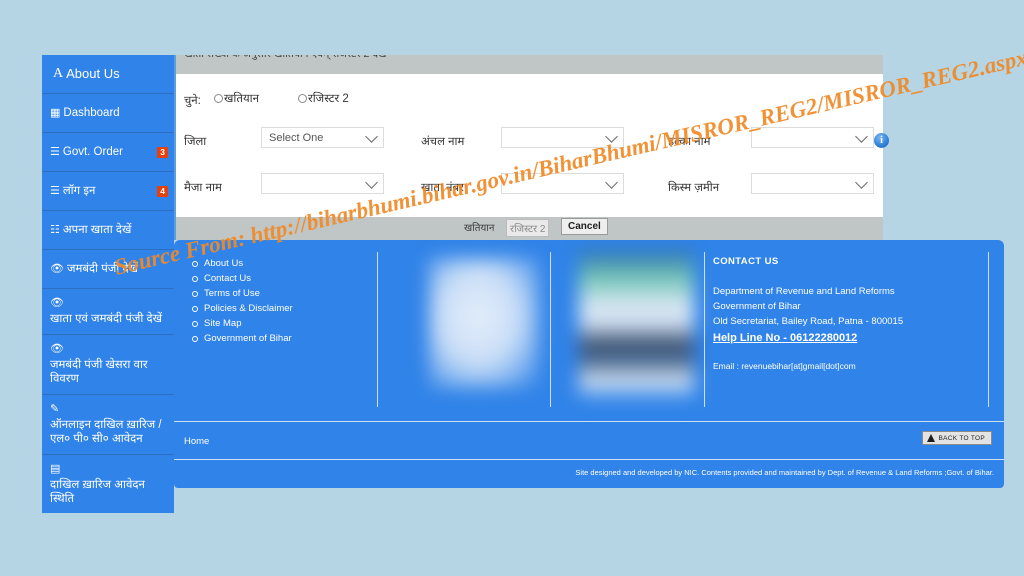 The height and width of the screenshot is (576, 1024). I want to click on radio-khatiyan-label: खतियान, so click(241, 99).